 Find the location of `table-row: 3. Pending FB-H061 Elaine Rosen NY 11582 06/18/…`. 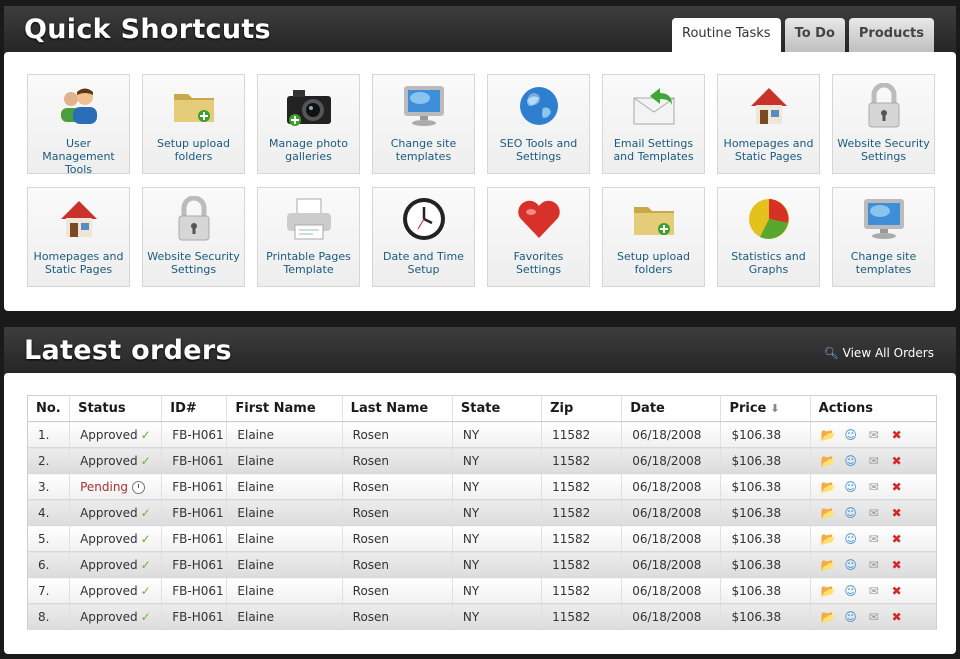

table-row: 3. Pending FB-H061 Elaine Rosen NY 11582 06/18/… is located at coordinates (482, 486).